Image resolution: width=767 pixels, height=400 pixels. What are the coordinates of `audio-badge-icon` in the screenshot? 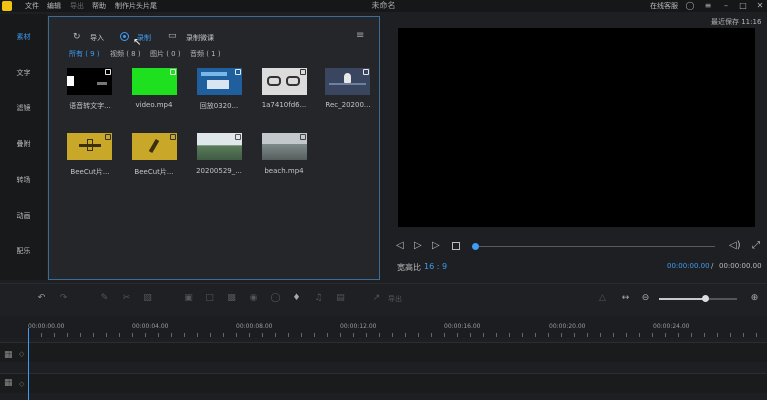 It's located at (366, 72).